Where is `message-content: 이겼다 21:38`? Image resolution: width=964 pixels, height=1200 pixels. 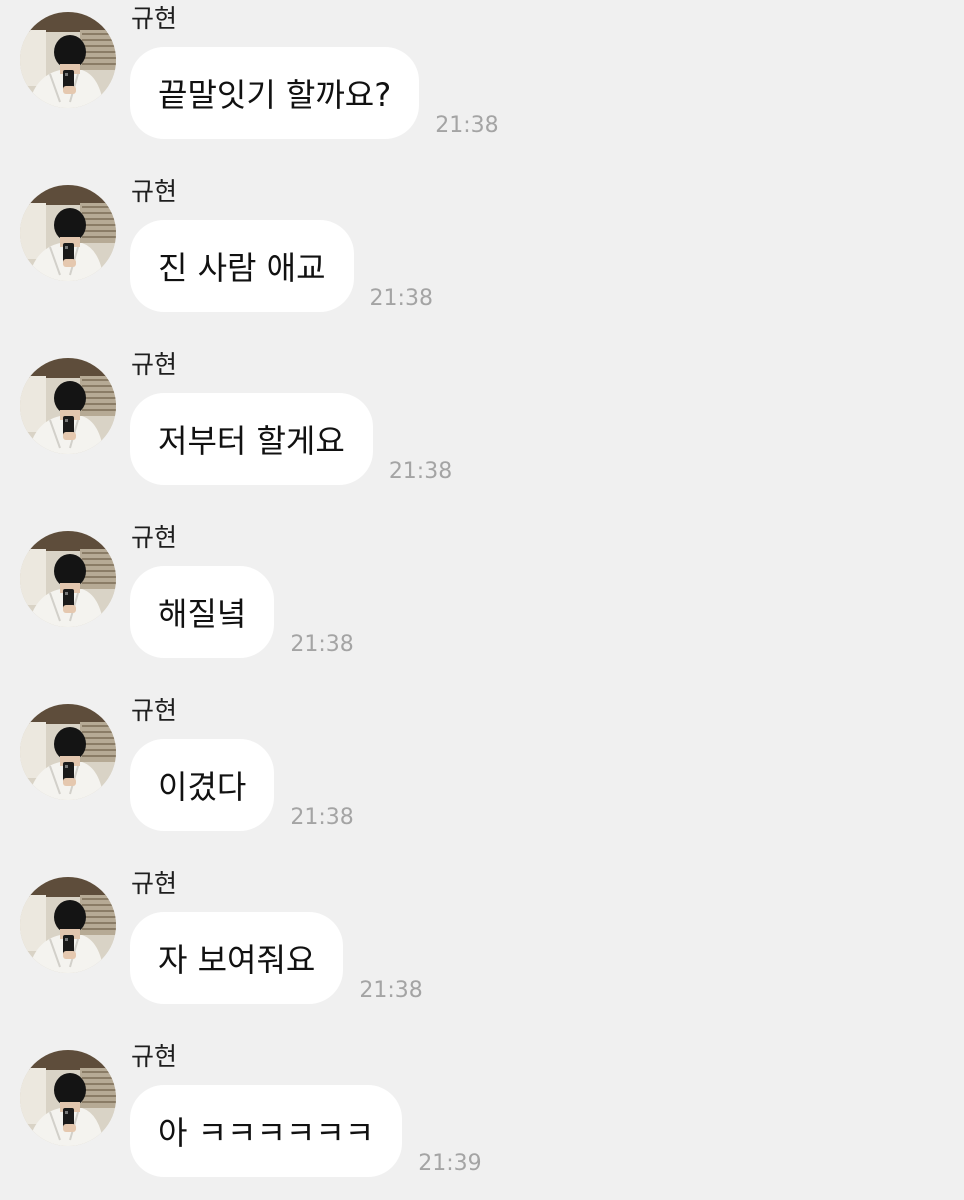 message-content: 이겼다 21:38 is located at coordinates (242, 785).